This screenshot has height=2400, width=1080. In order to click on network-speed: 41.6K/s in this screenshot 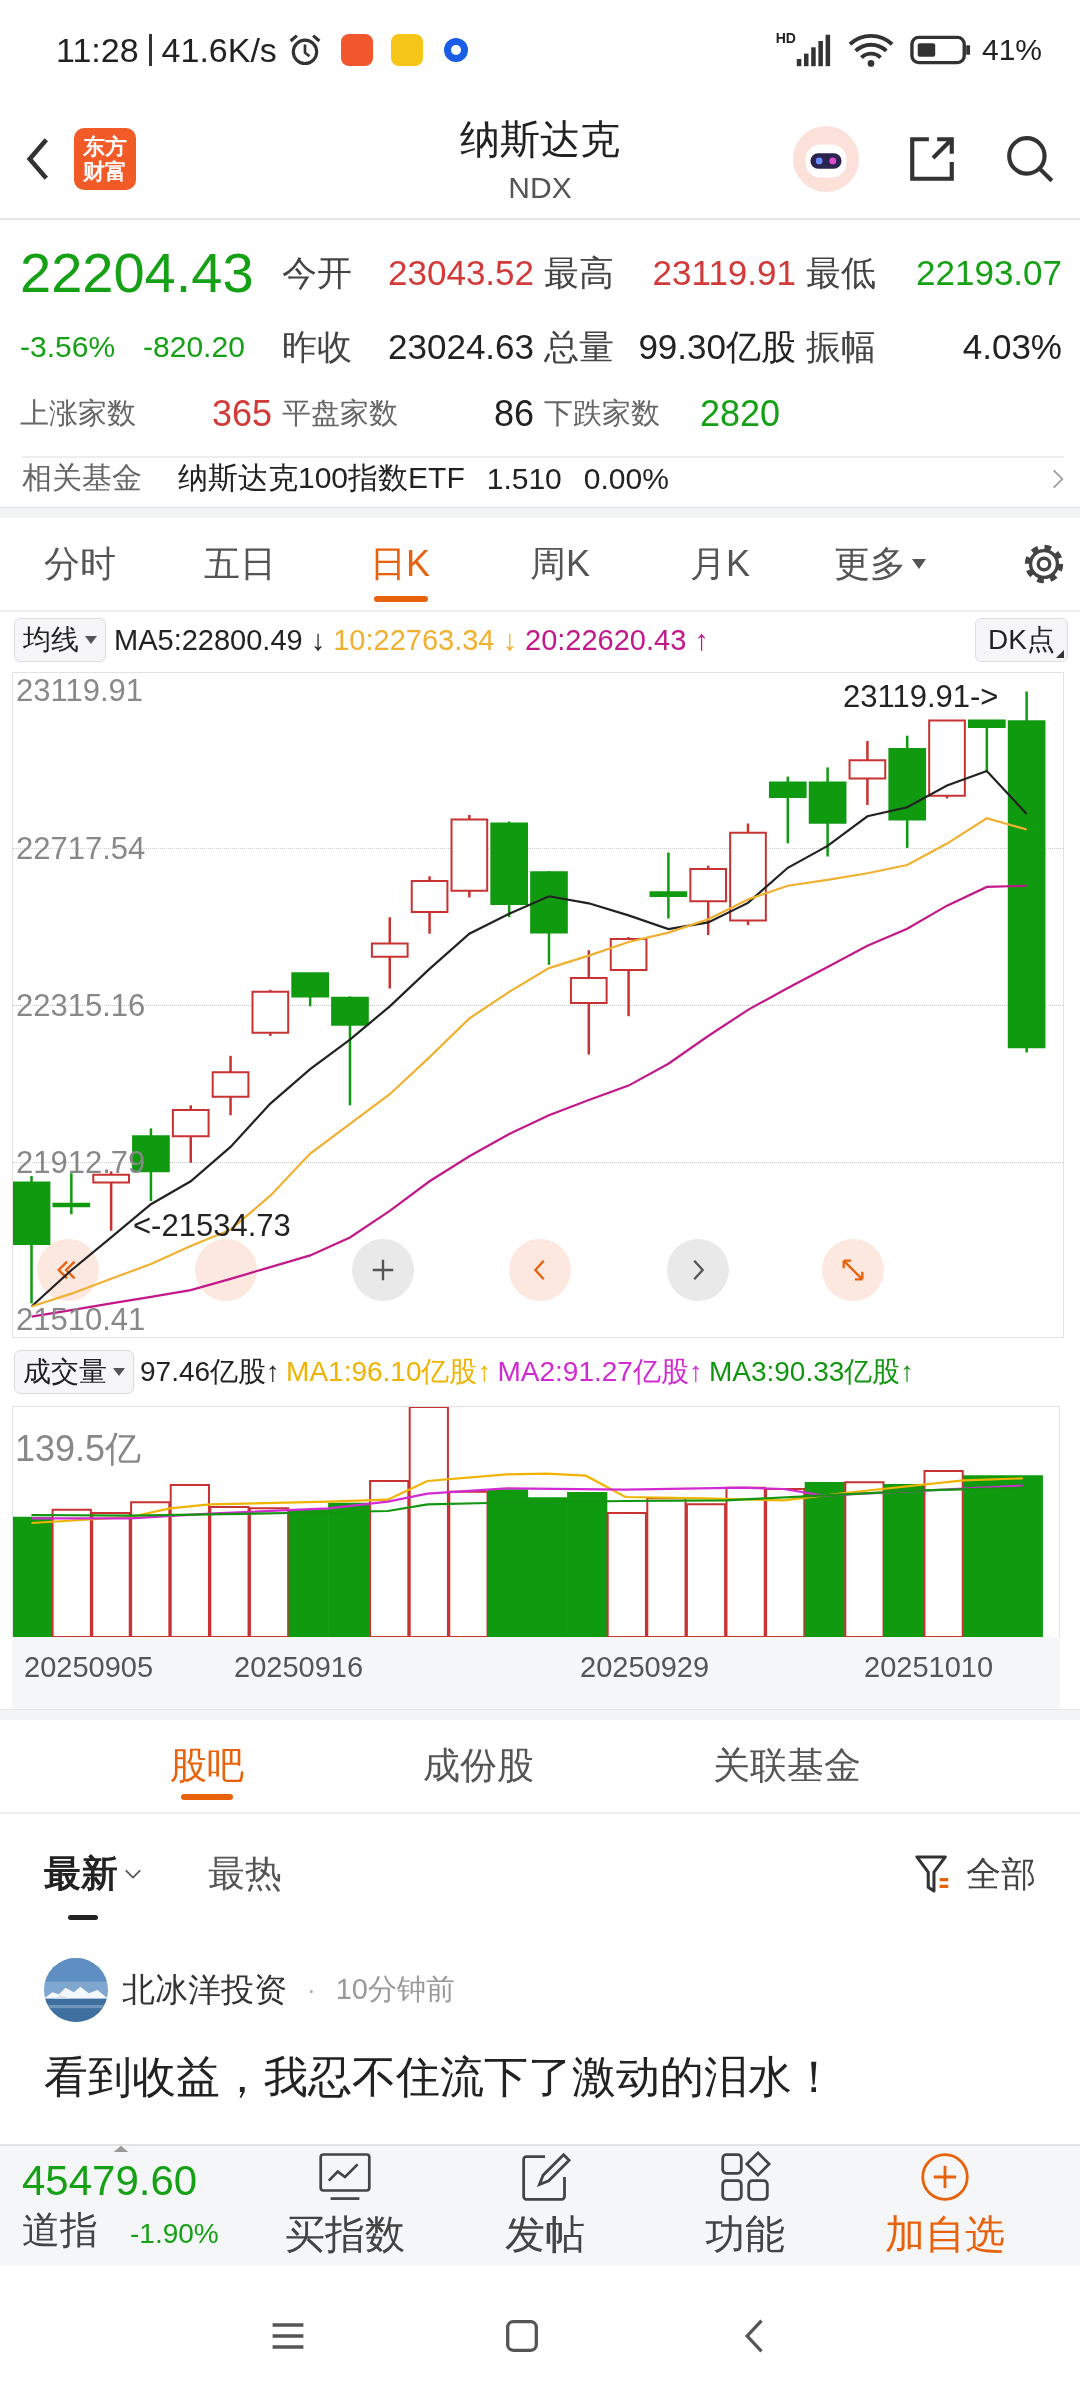, I will do `click(219, 50)`.